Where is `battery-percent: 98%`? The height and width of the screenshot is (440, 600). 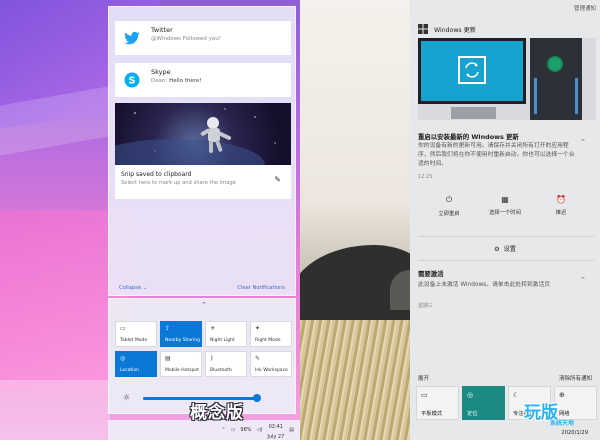 battery-percent: 98% is located at coordinates (245, 430).